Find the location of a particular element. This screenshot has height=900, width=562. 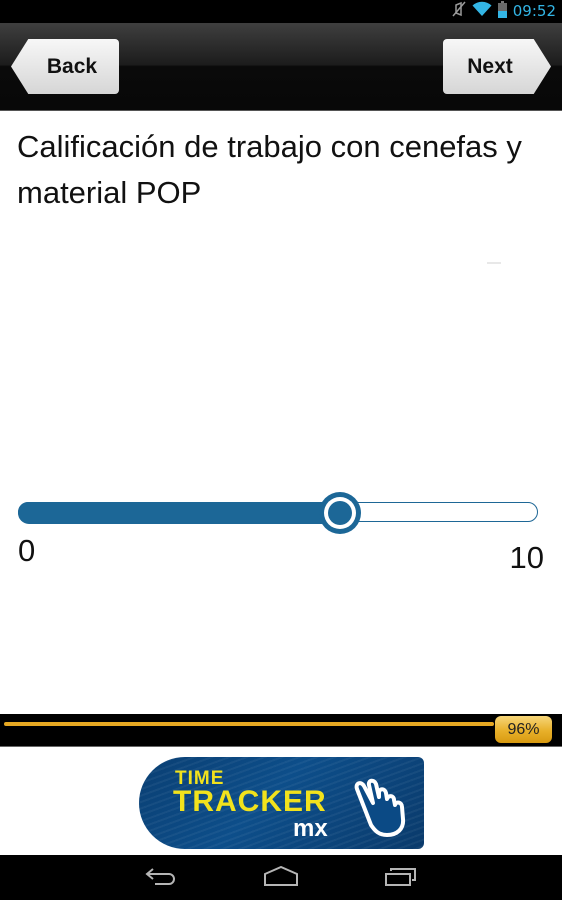

recent-apps-icon is located at coordinates (401, 878).